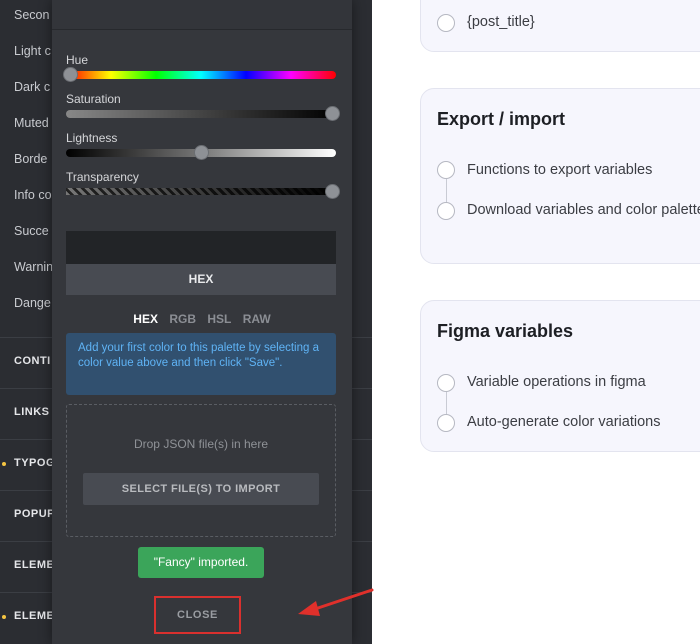 Image resolution: width=700 pixels, height=644 pixels. I want to click on annotation-arrow-icon, so click(336, 602).